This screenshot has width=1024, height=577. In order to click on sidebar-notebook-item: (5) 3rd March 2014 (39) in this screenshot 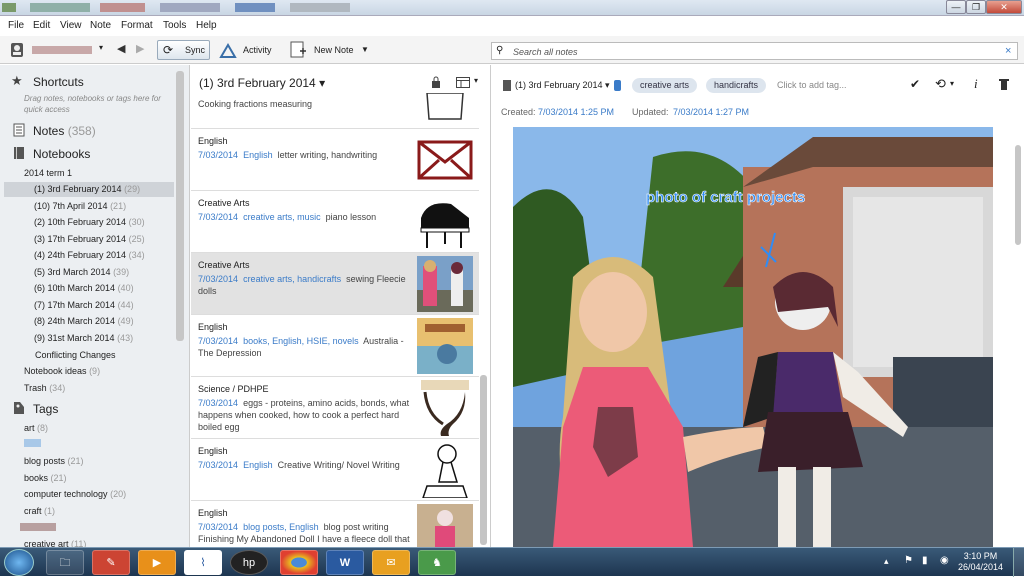, I will do `click(89, 272)`.